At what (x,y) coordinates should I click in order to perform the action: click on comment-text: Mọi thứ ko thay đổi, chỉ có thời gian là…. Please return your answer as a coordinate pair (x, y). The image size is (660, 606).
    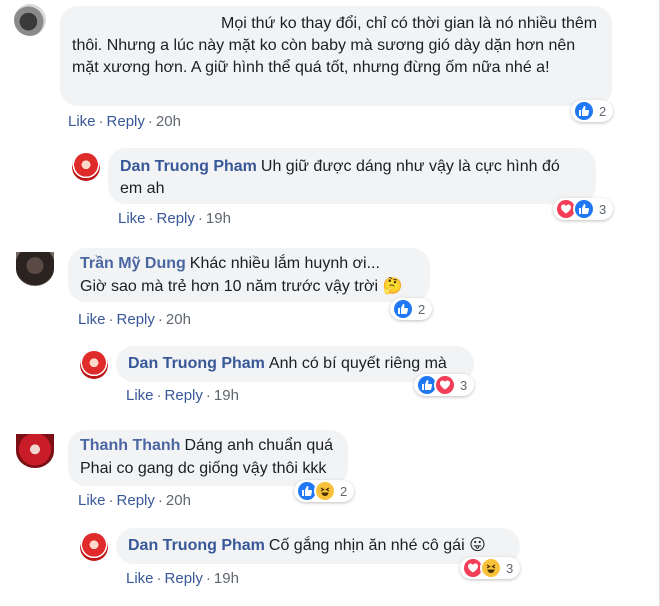
    Looking at the image, I should click on (335, 45).